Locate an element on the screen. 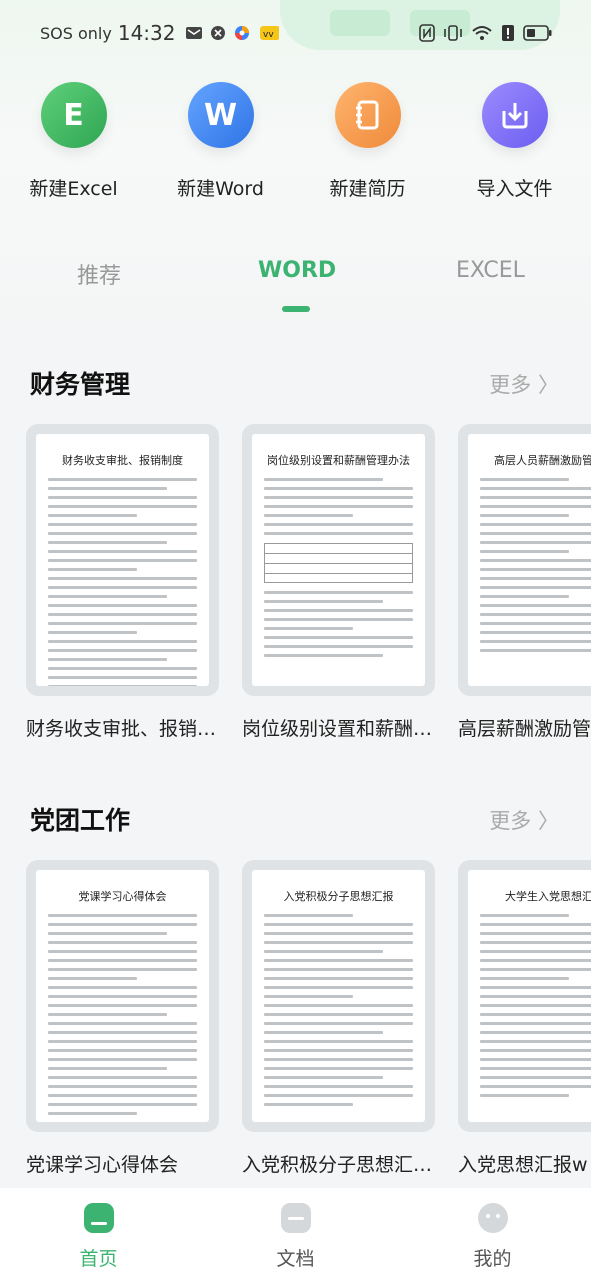 This screenshot has width=591, height=1280. active-tab-indicator is located at coordinates (296, 309).